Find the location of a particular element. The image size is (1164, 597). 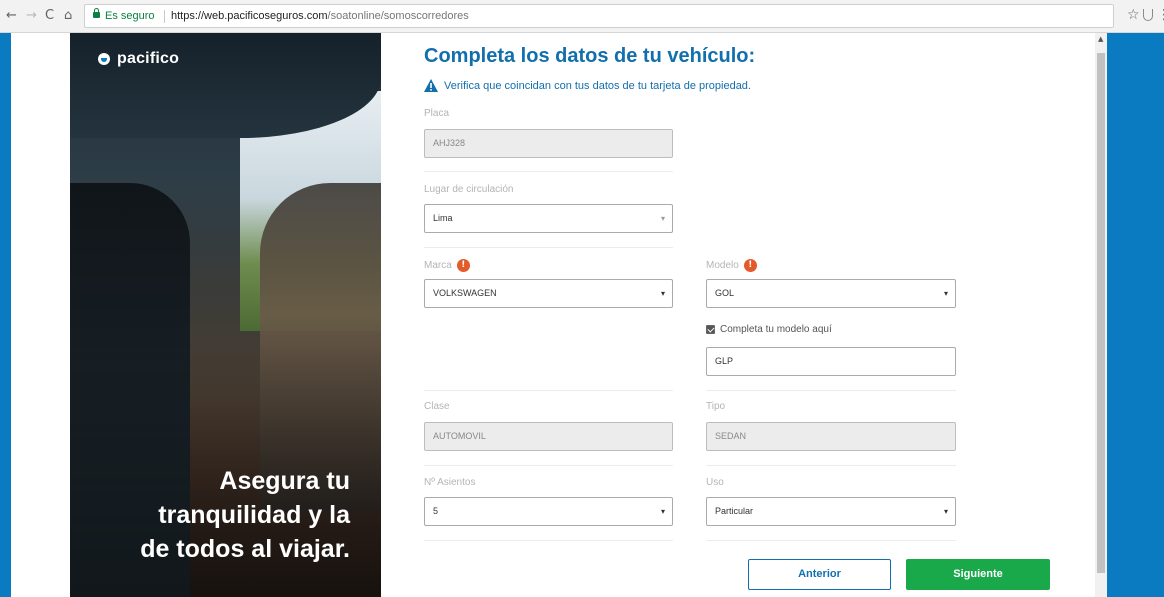

completa-modelo-checkbox-row: Completa tu modelo aquí is located at coordinates (769, 329).